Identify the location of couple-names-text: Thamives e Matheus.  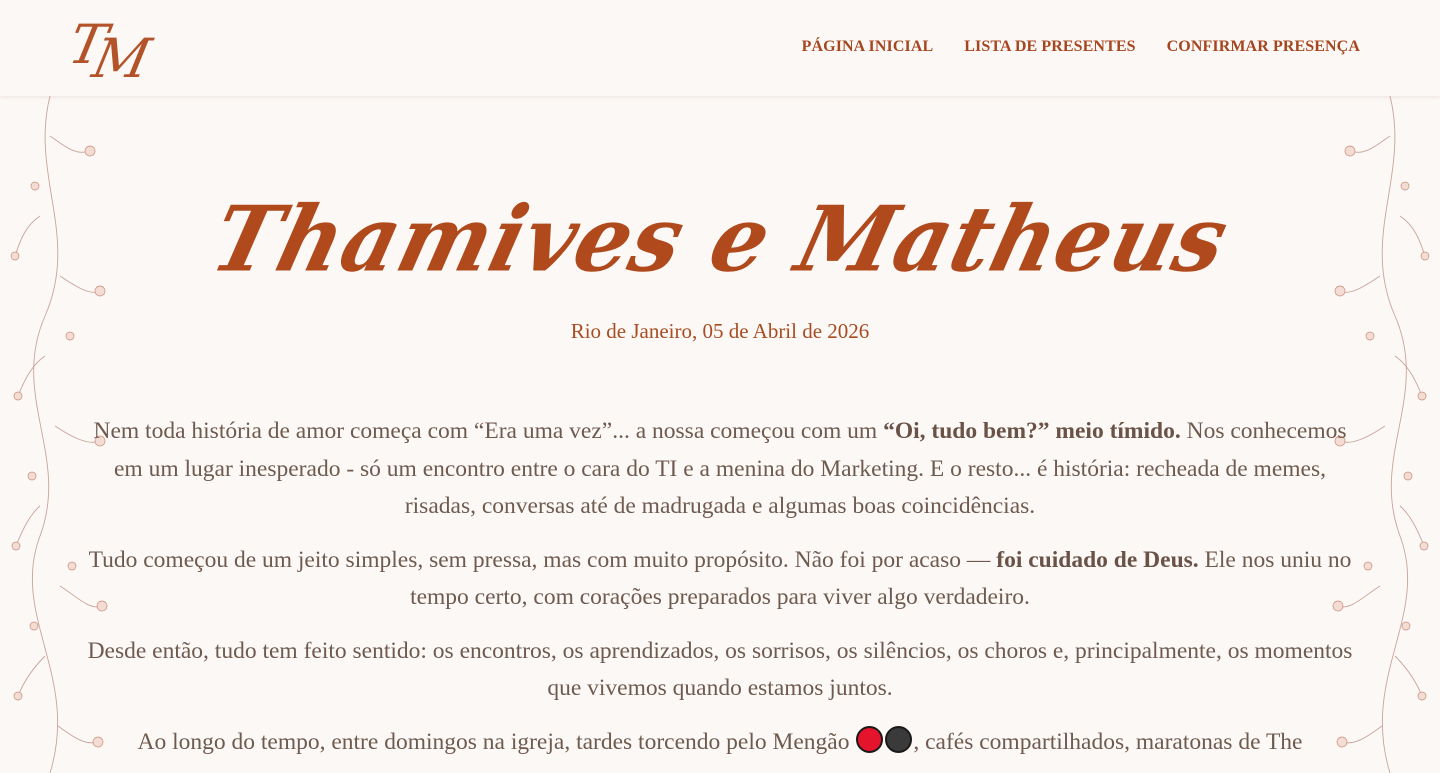
(720, 239).